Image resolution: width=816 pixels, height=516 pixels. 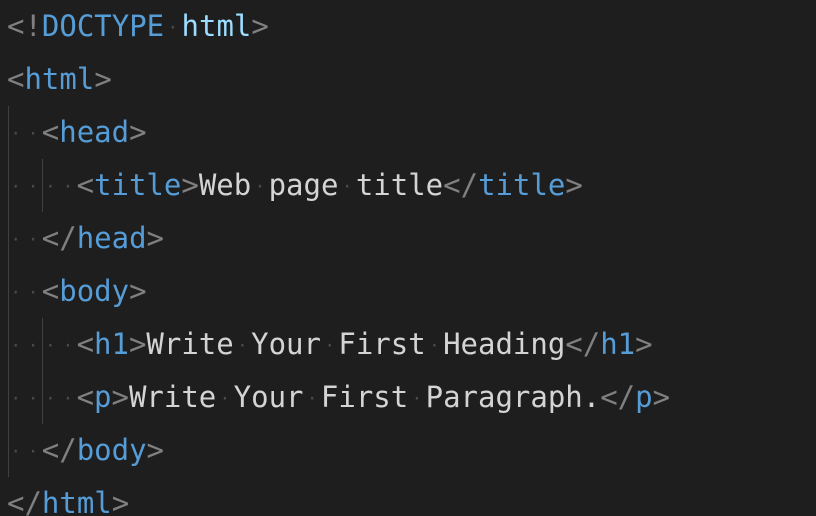 I want to click on code-line: </html>, so click(x=68, y=496).